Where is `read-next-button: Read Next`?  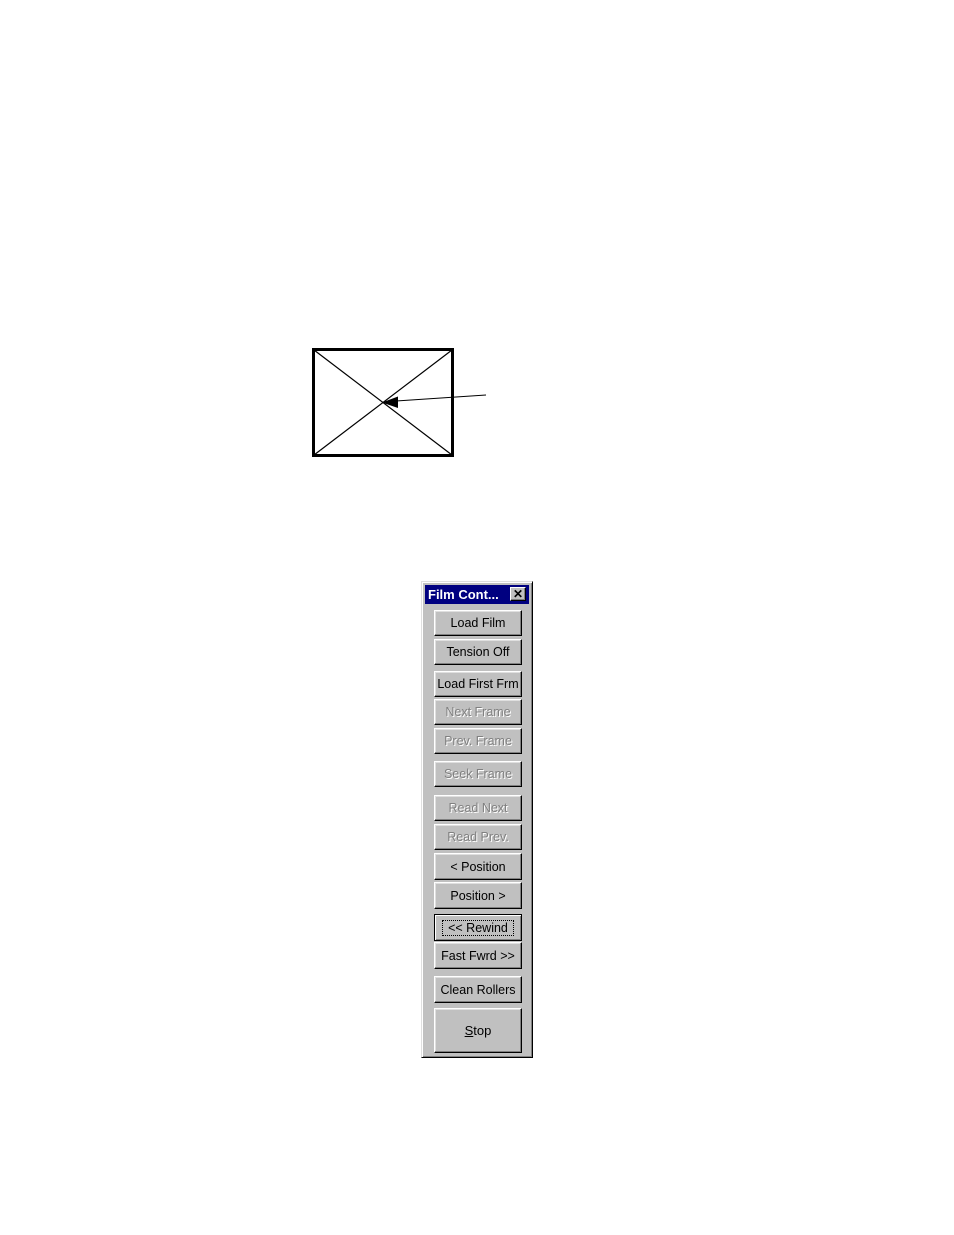
read-next-button: Read Next is located at coordinates (478, 808).